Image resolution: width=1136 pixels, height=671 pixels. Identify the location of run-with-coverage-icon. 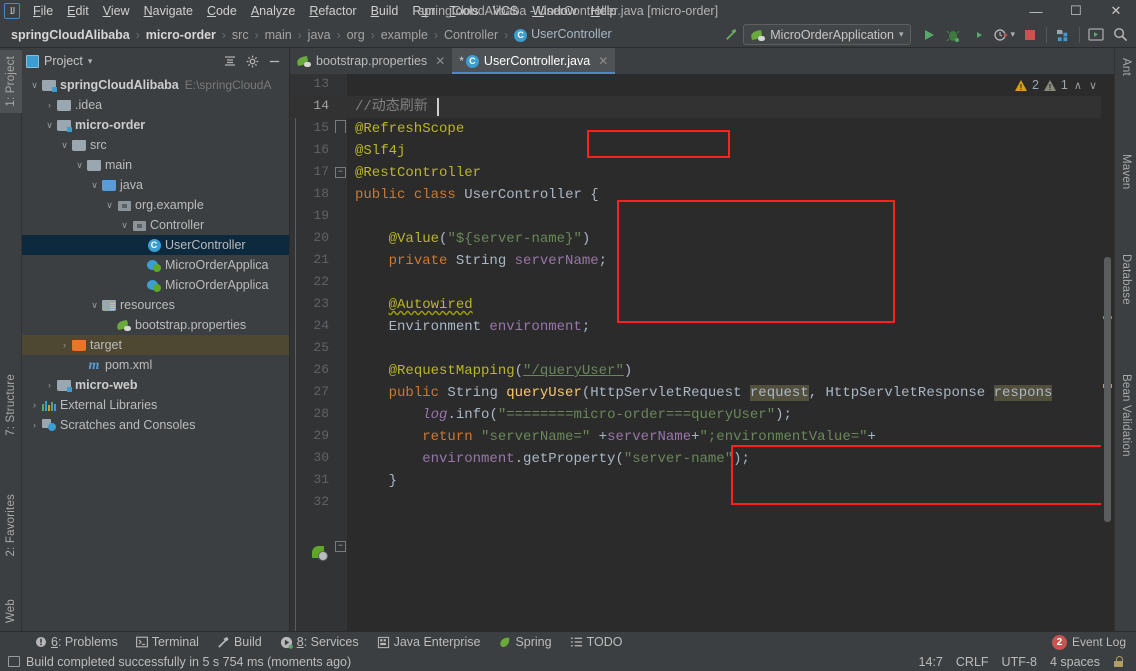
(977, 35).